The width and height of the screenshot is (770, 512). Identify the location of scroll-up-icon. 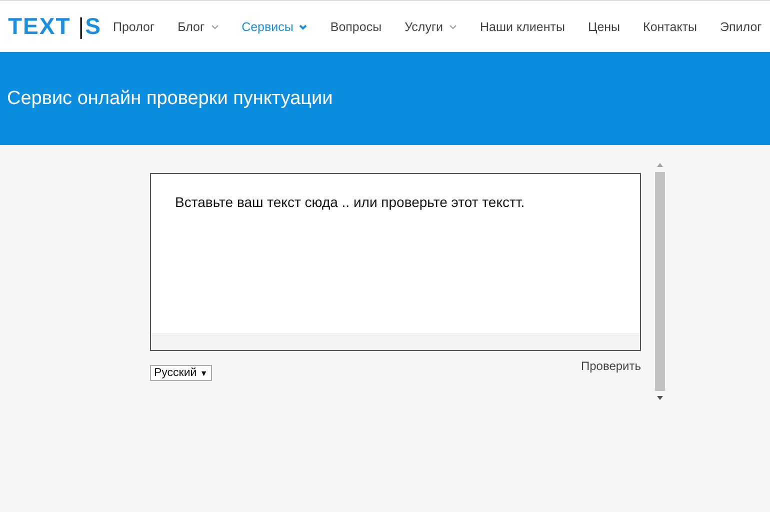
(660, 165).